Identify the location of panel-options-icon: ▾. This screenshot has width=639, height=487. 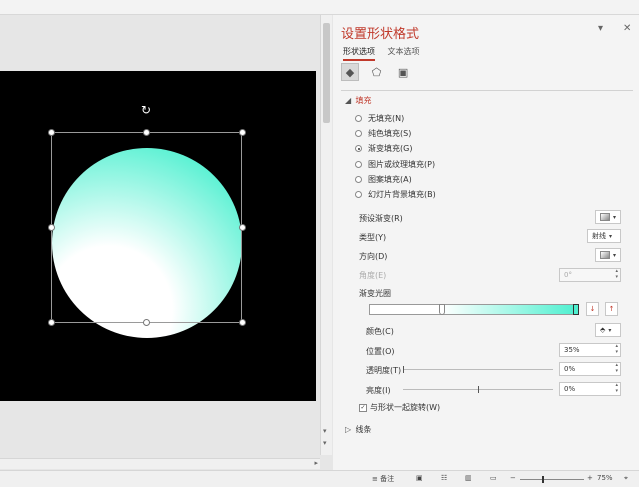
(600, 28).